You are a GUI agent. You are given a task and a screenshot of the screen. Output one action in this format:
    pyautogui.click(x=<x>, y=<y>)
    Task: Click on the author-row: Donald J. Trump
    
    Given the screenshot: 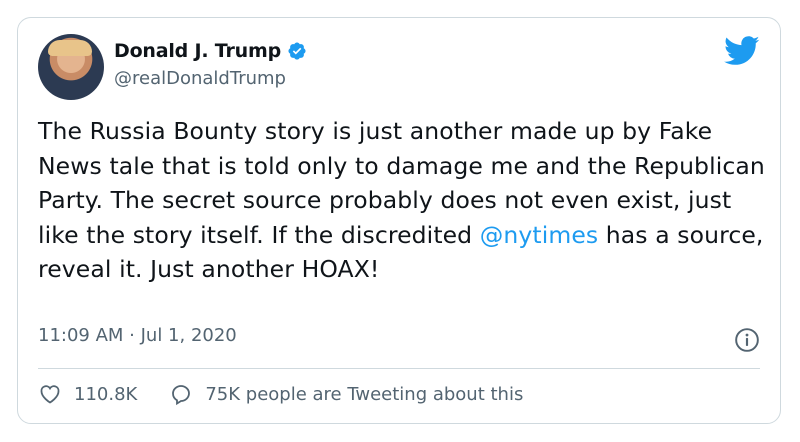 What is the action you would take?
    pyautogui.click(x=210, y=51)
    